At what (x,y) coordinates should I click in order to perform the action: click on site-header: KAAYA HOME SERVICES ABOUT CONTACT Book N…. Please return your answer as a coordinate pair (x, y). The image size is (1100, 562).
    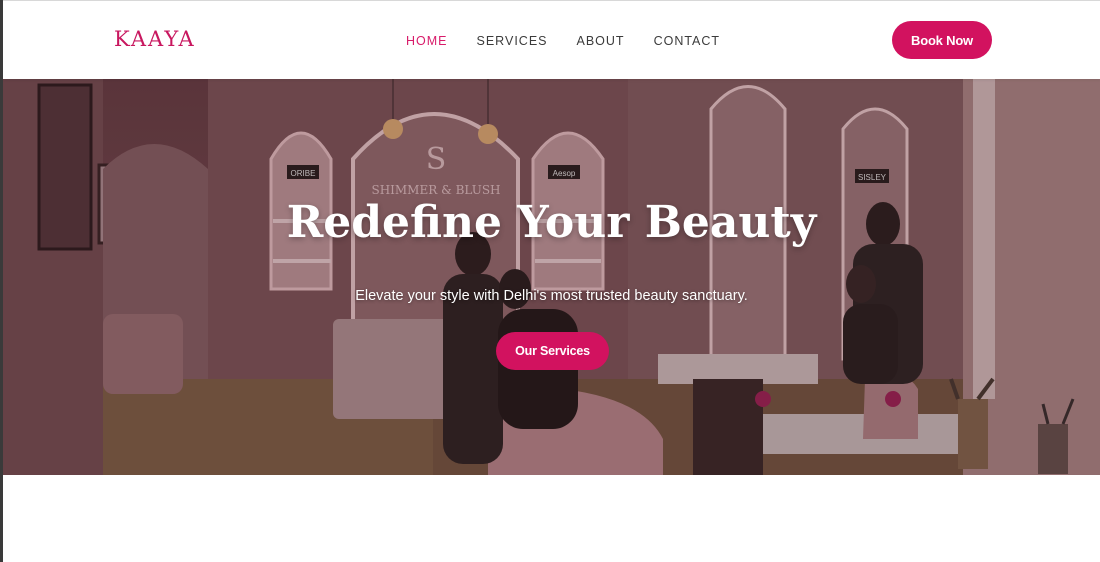
    Looking at the image, I should click on (551, 39).